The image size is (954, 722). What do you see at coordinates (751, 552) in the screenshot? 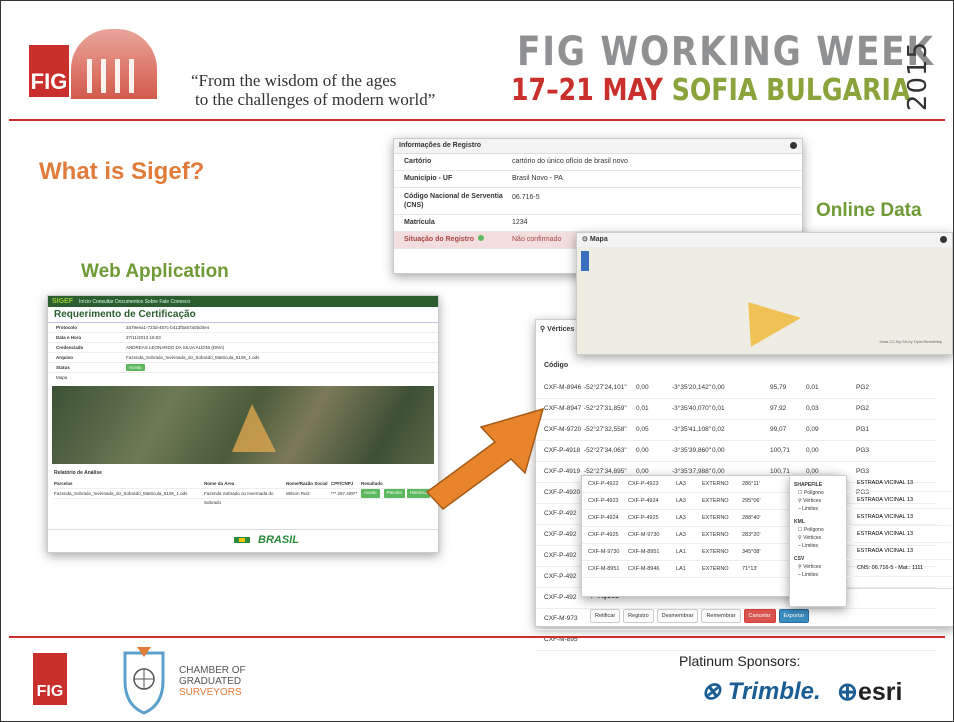
I see `limite-cell: 345°08'` at bounding box center [751, 552].